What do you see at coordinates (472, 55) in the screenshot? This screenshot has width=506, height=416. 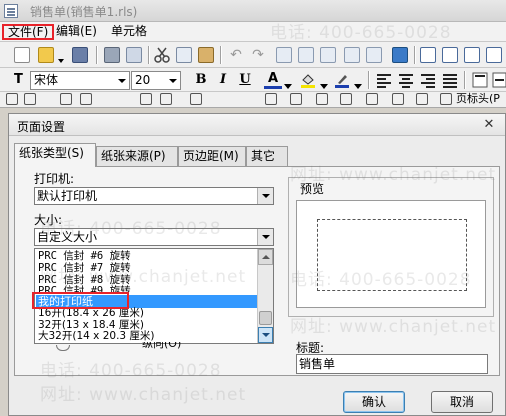 I see `delete-column-icon` at bounding box center [472, 55].